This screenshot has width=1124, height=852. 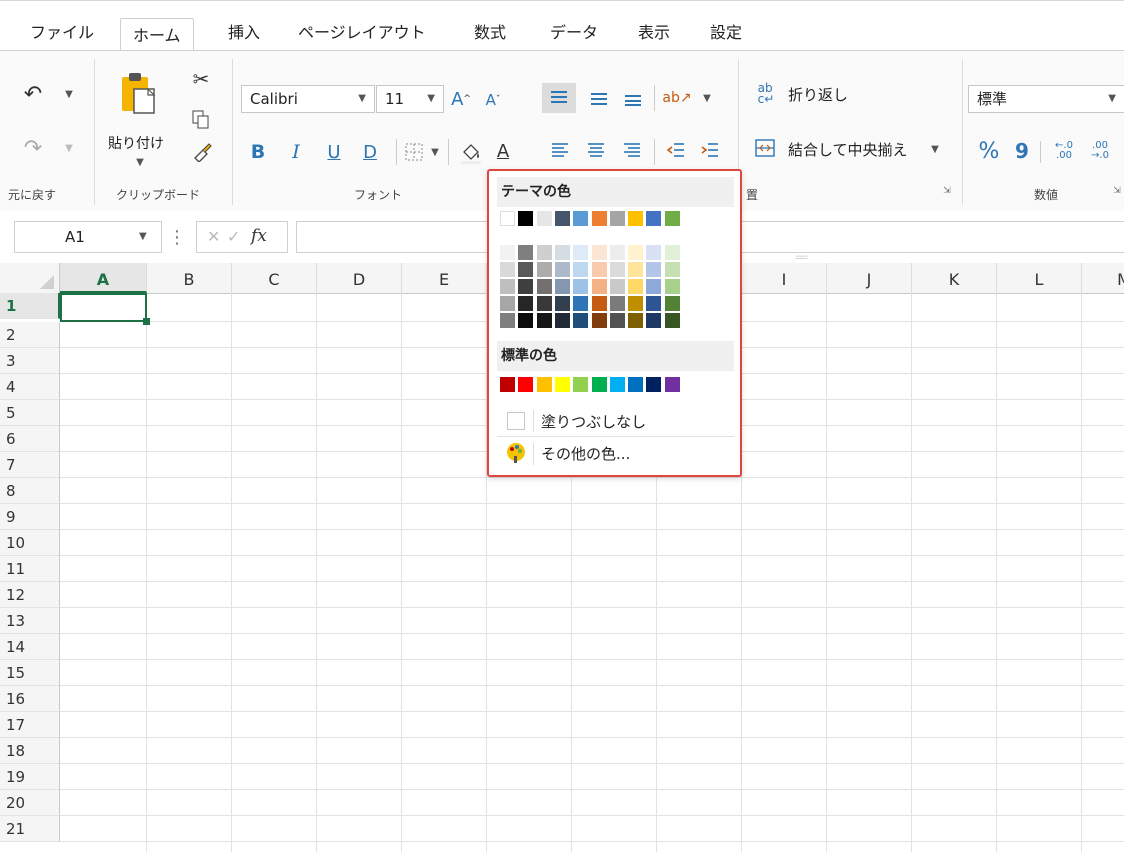 What do you see at coordinates (62, 33) in the screenshot?
I see `tab-file: ファイル` at bounding box center [62, 33].